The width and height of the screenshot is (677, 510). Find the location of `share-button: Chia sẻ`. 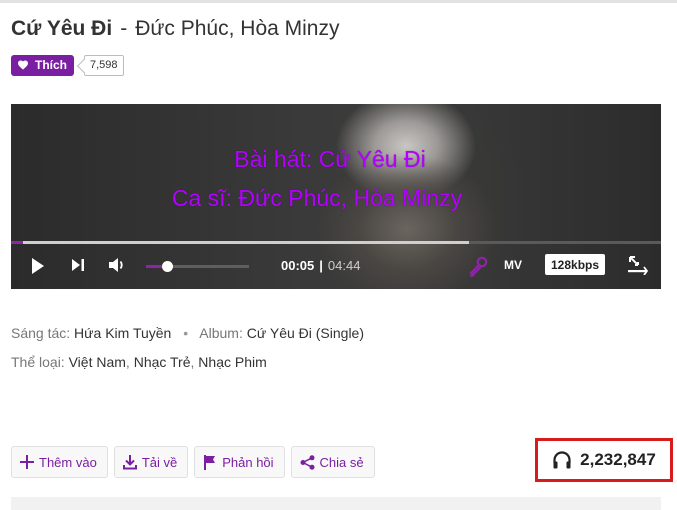

share-button: Chia sẻ is located at coordinates (332, 462).